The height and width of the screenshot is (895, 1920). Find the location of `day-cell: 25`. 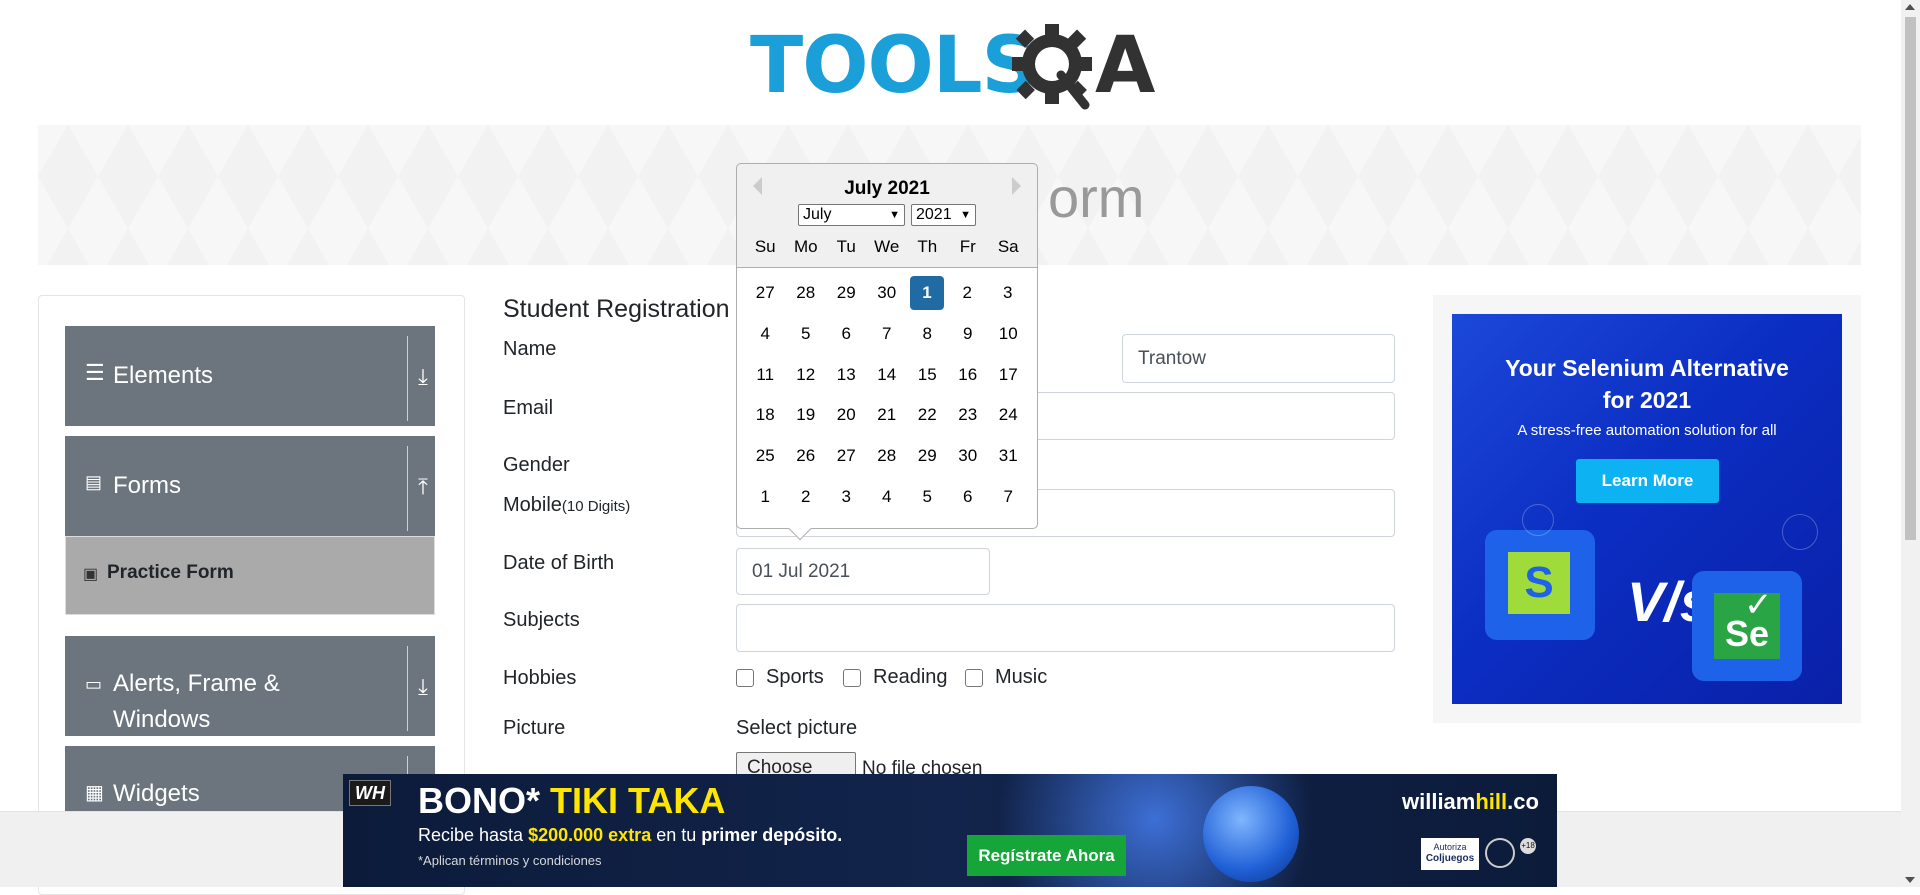

day-cell: 25 is located at coordinates (765, 456).